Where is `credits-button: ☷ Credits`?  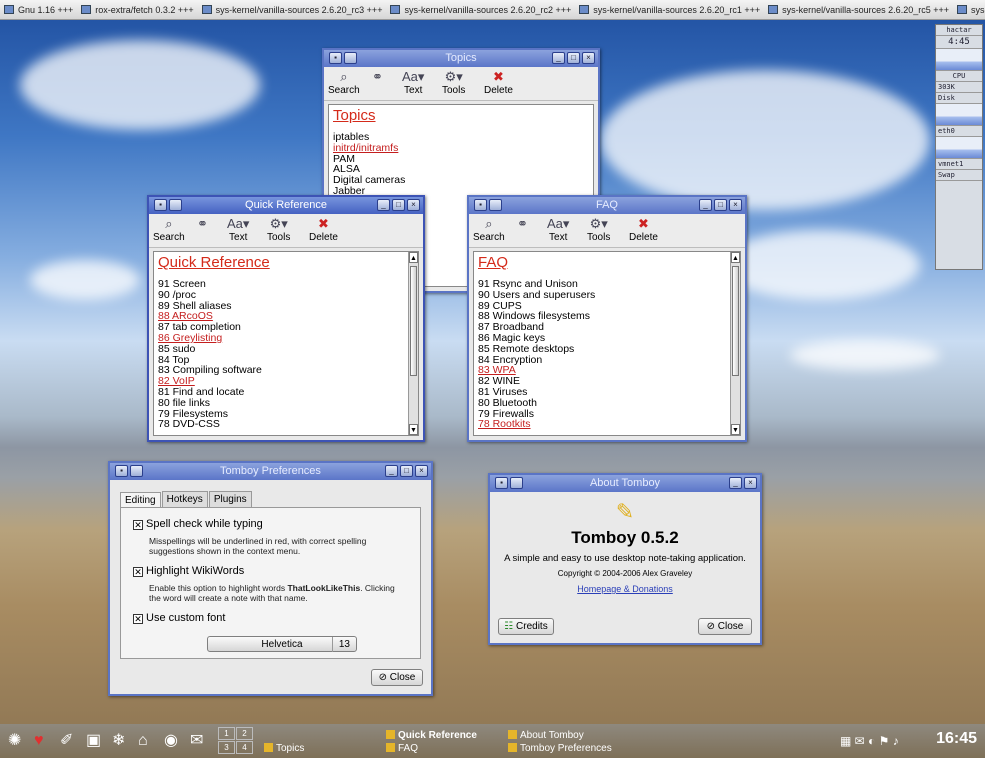 credits-button: ☷ Credits is located at coordinates (526, 626).